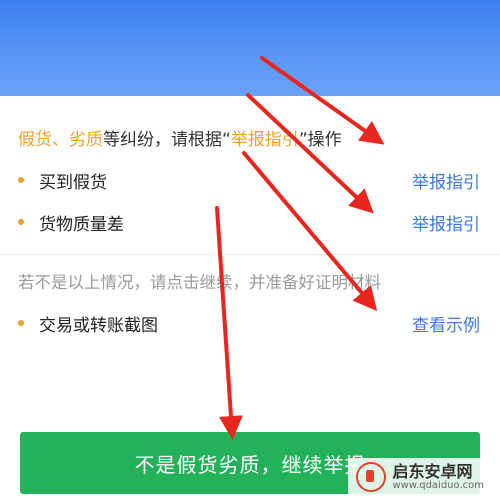 The width and height of the screenshot is (500, 500). I want to click on row-fake-goods: 买到假货 举报指引, so click(249, 180).